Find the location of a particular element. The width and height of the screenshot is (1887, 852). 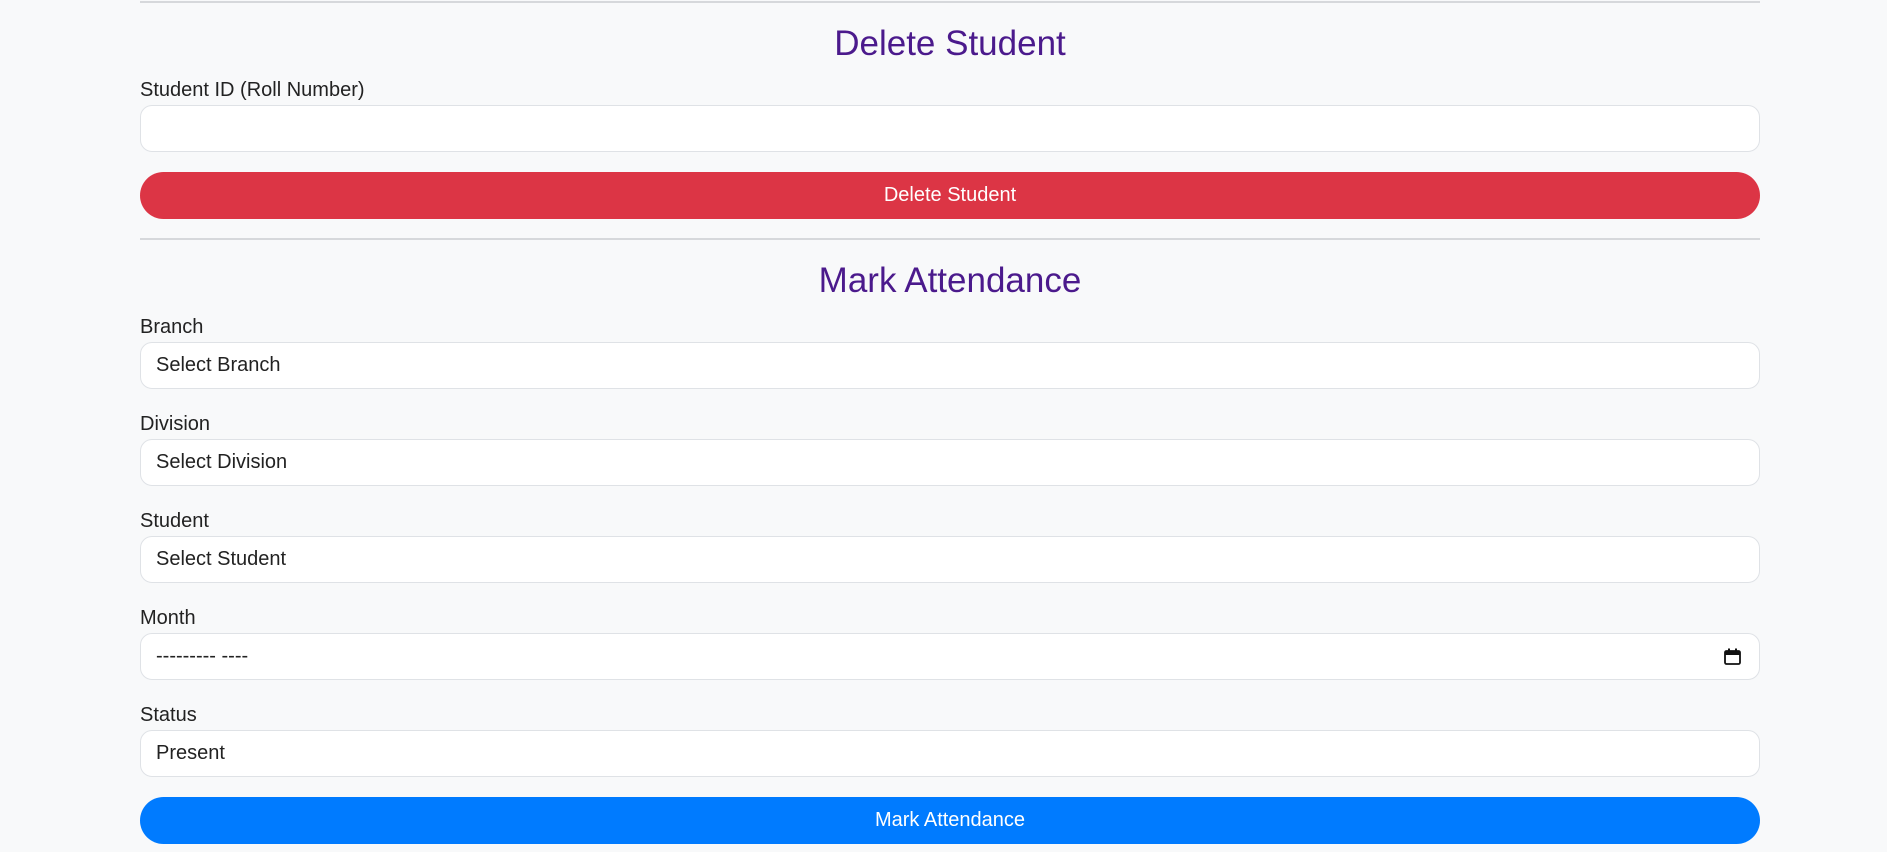

student-id-input is located at coordinates (950, 128).